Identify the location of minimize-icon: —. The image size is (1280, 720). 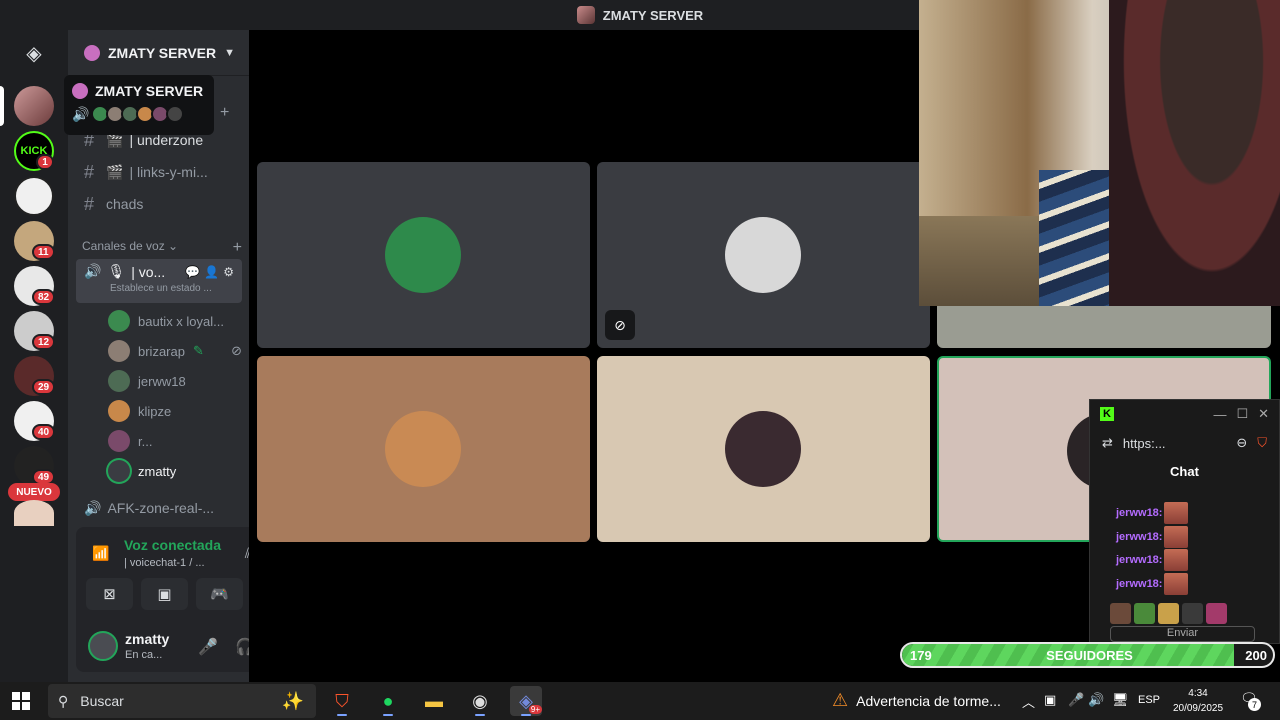
(1219, 414).